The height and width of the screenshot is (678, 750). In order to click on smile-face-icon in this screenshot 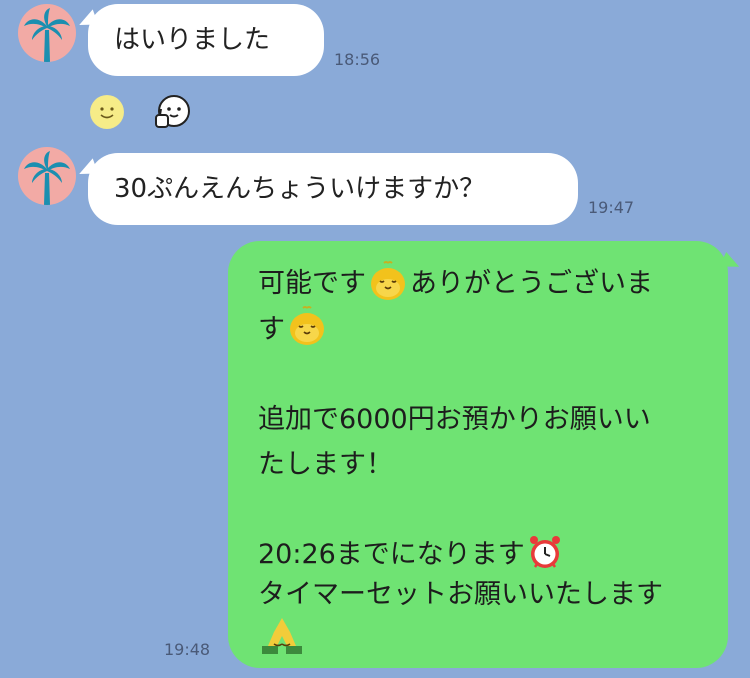, I will do `click(107, 112)`.